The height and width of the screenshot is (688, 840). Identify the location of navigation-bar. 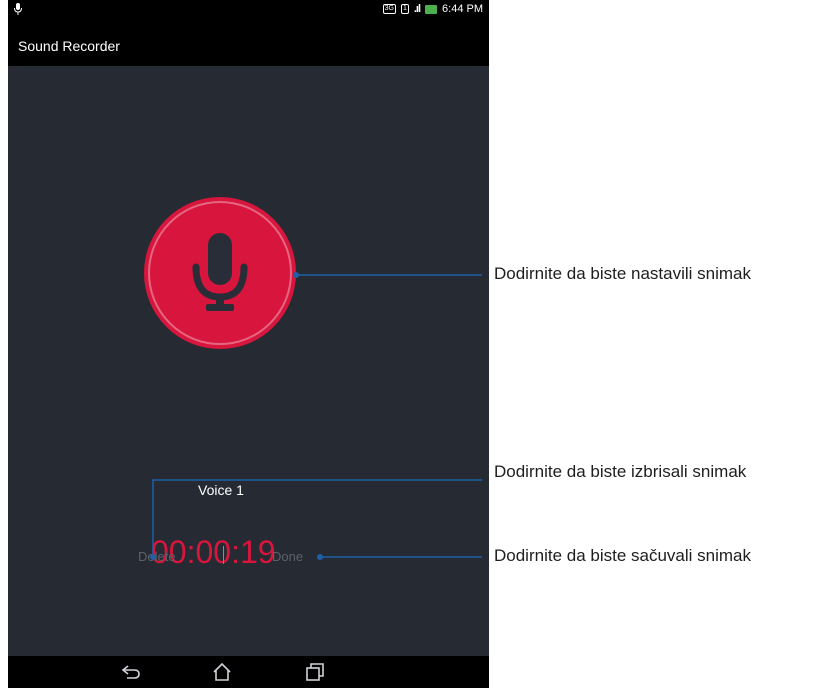
(248, 672).